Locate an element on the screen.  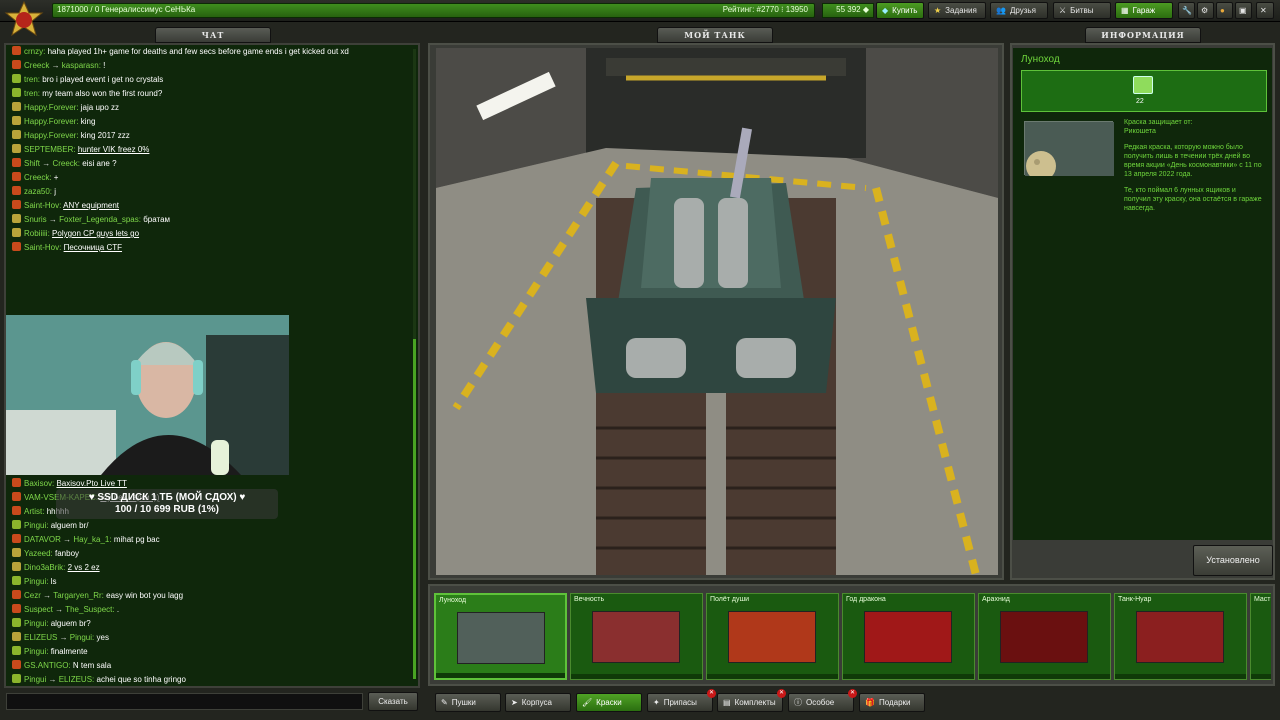
chat-recipient: Pingui: is located at coordinates (82, 637).